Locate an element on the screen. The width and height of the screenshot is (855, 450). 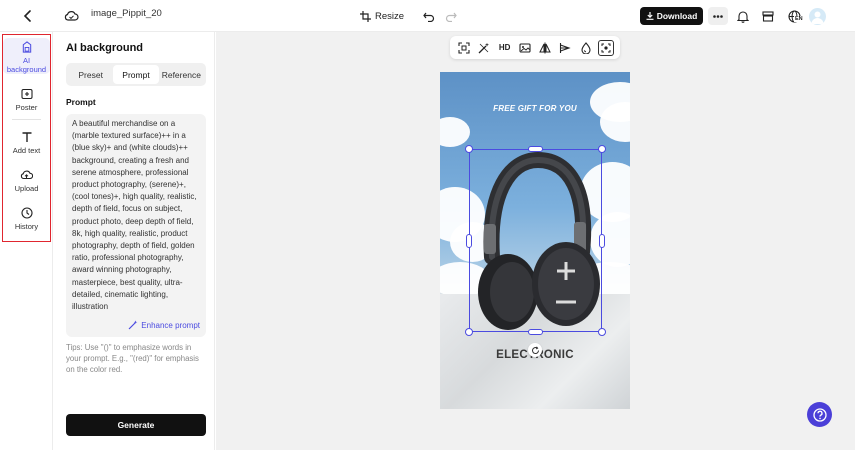
image-toolbar: HD is located at coordinates (535, 47).